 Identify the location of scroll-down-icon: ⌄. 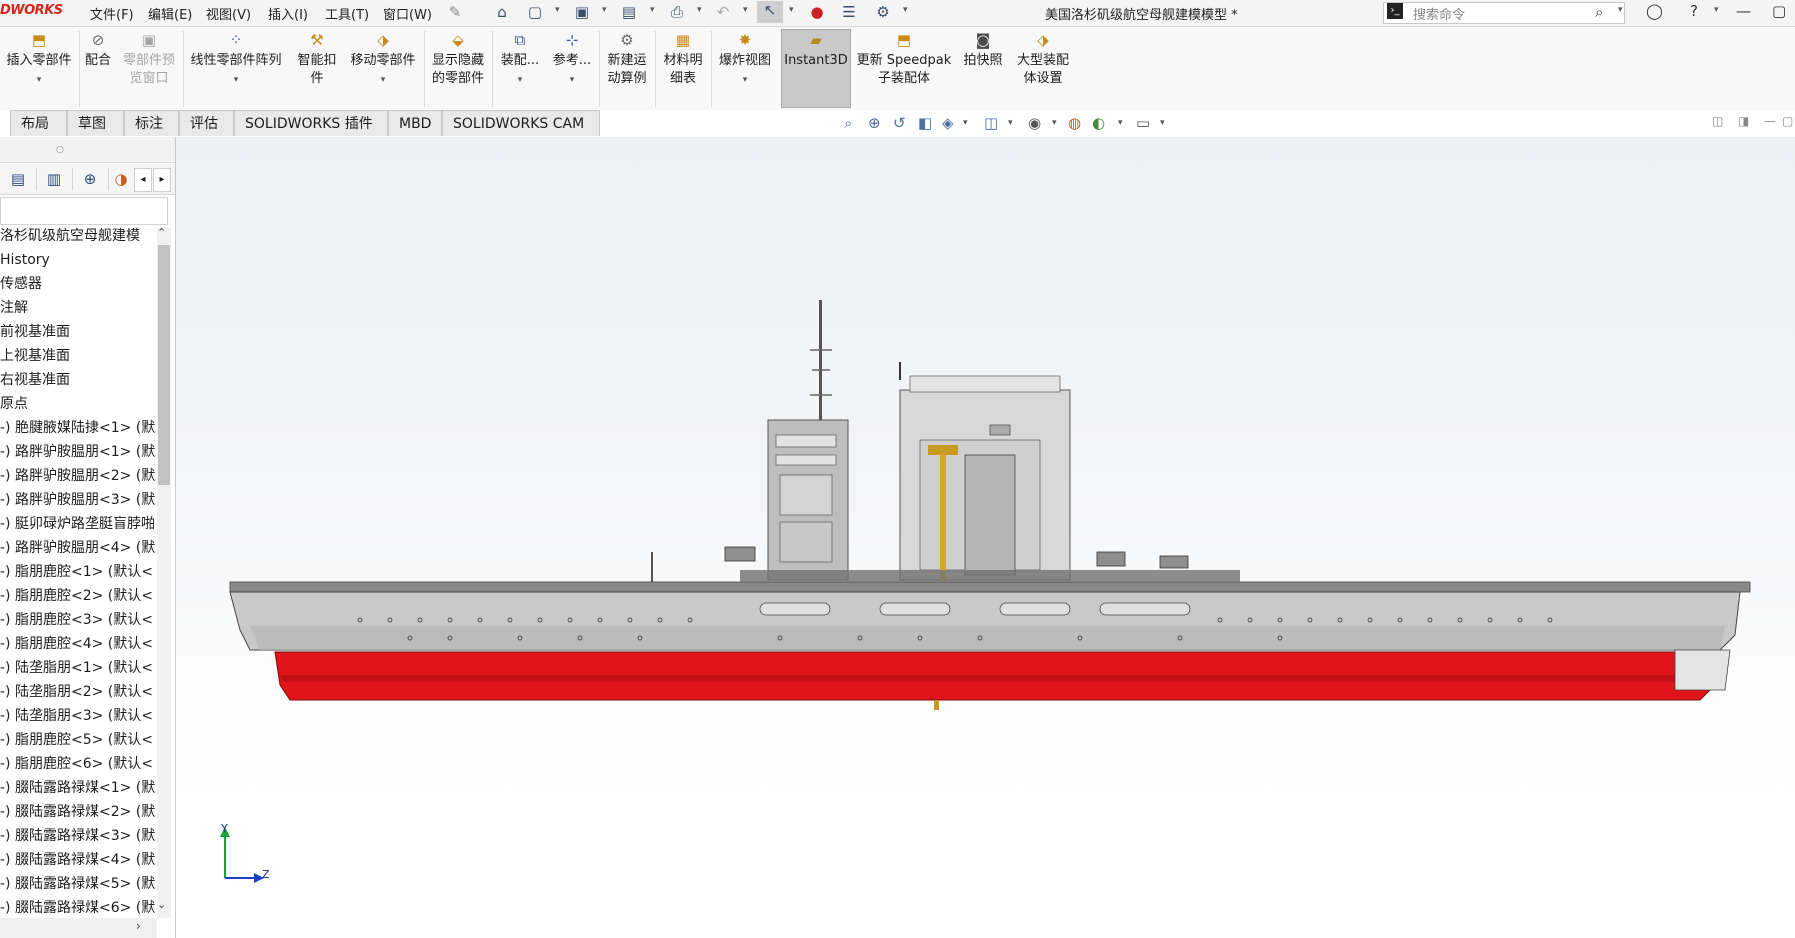
(161, 904).